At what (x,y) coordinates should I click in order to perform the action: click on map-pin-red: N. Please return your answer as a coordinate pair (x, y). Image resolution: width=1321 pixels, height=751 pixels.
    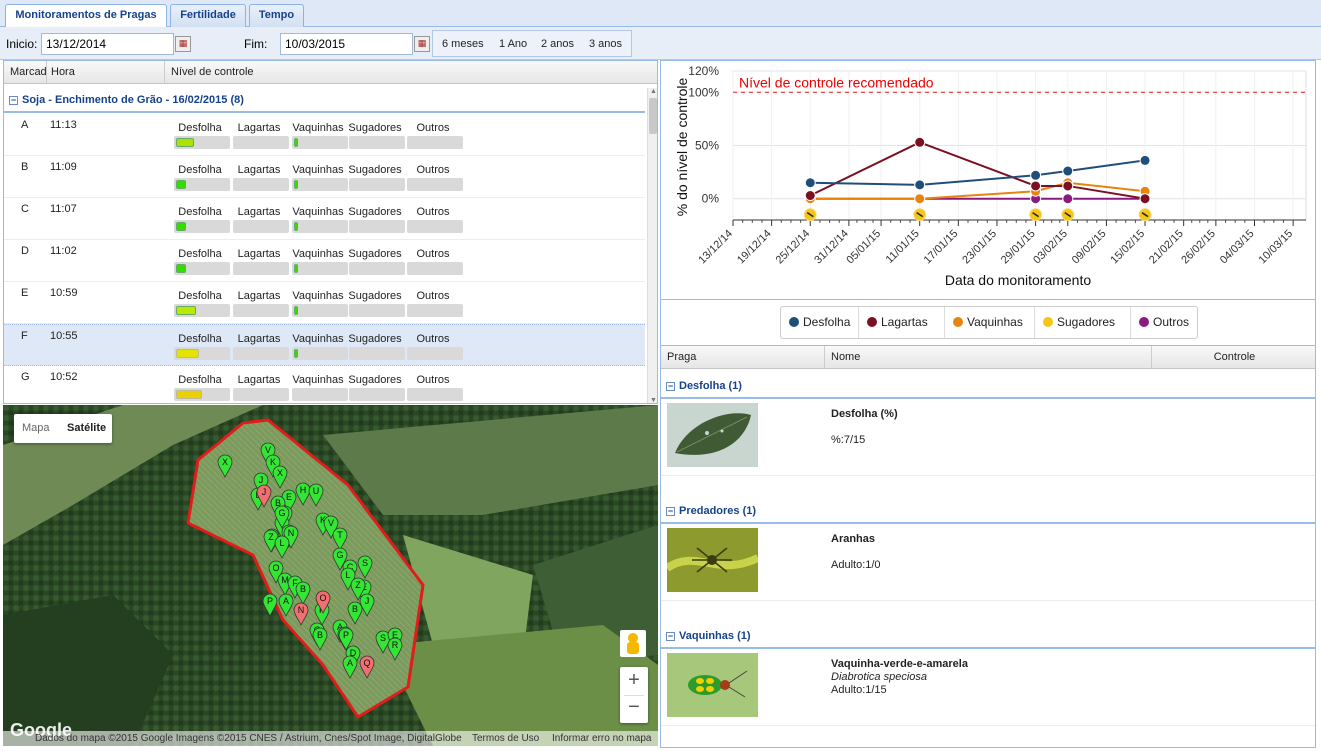
    Looking at the image, I should click on (301, 614).